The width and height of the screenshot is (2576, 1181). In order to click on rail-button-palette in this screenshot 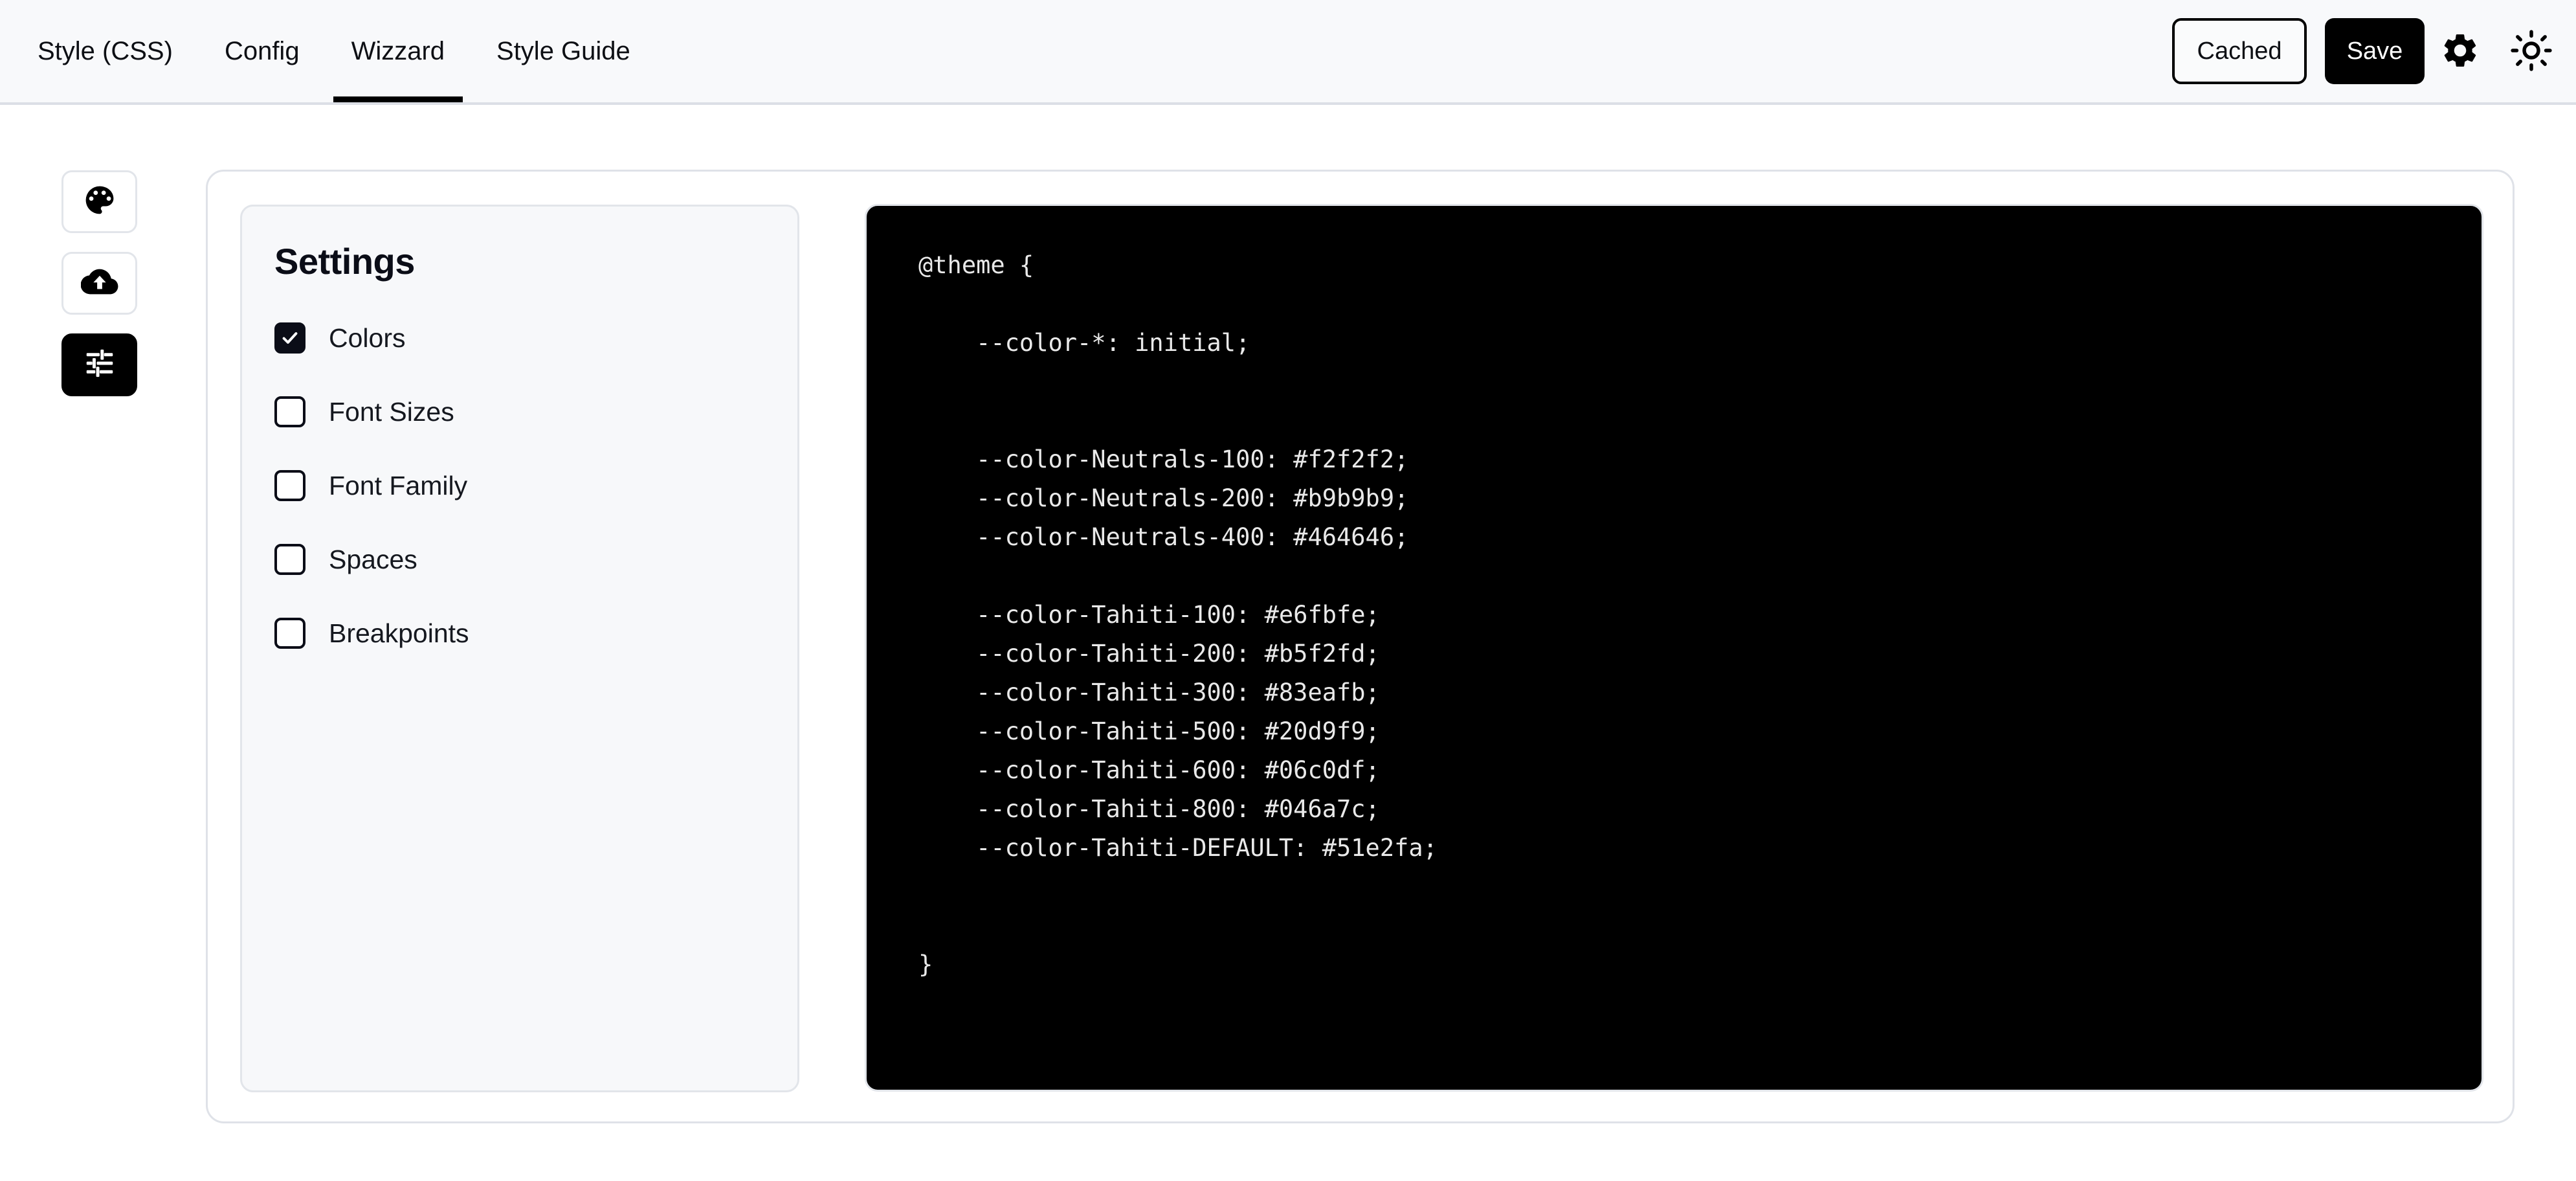, I will do `click(99, 201)`.